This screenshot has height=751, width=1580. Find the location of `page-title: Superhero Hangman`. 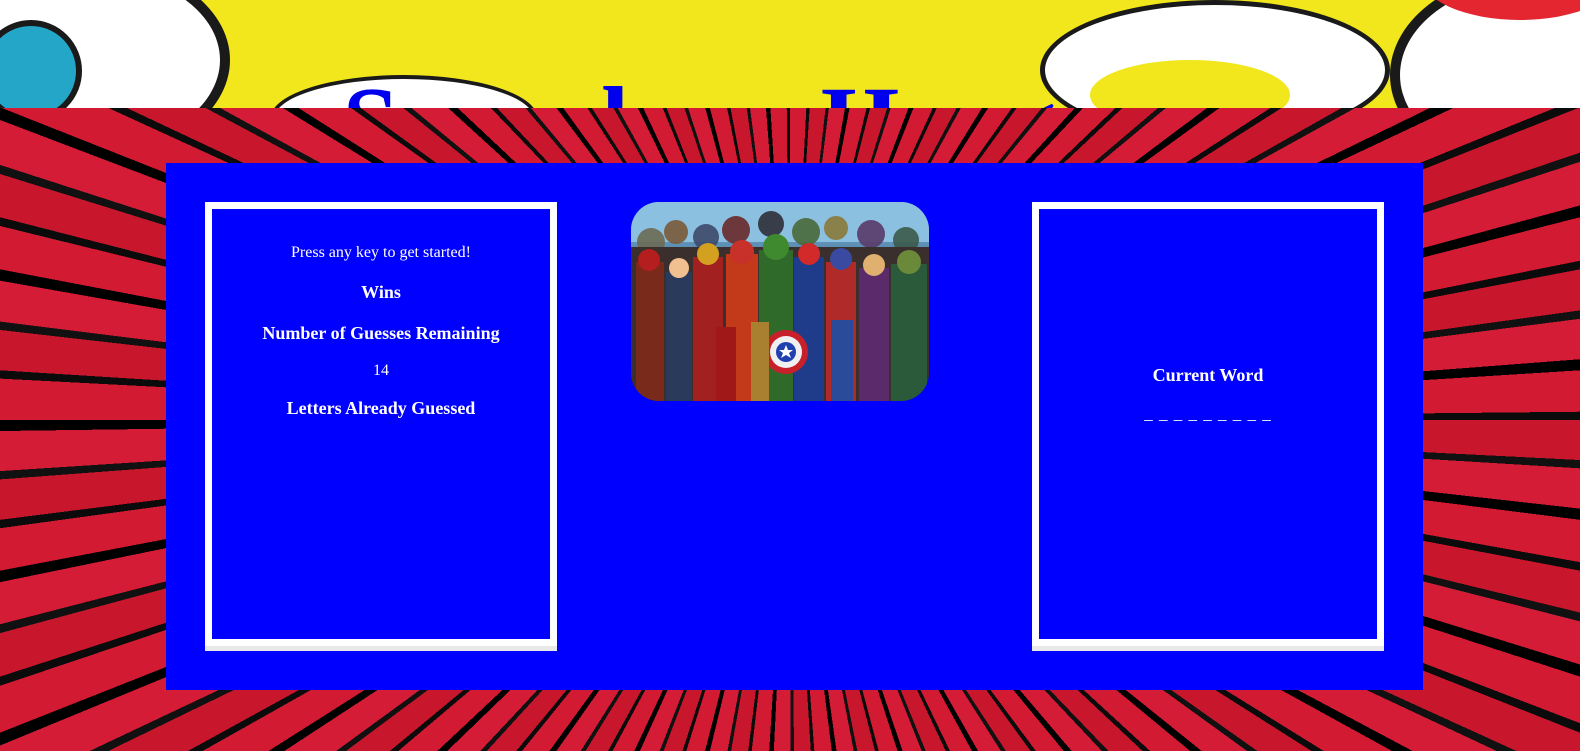

page-title: Superhero Hangman is located at coordinates (790, 85).